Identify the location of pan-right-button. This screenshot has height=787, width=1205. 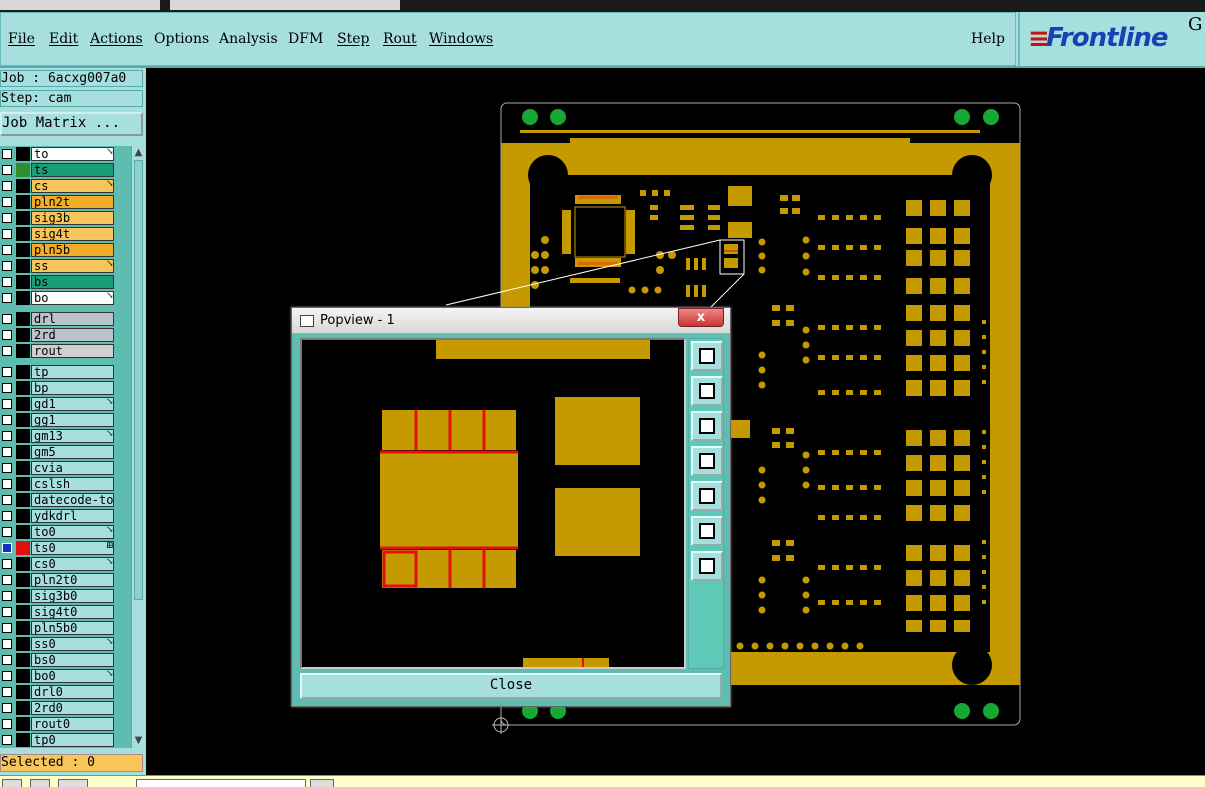
(707, 496).